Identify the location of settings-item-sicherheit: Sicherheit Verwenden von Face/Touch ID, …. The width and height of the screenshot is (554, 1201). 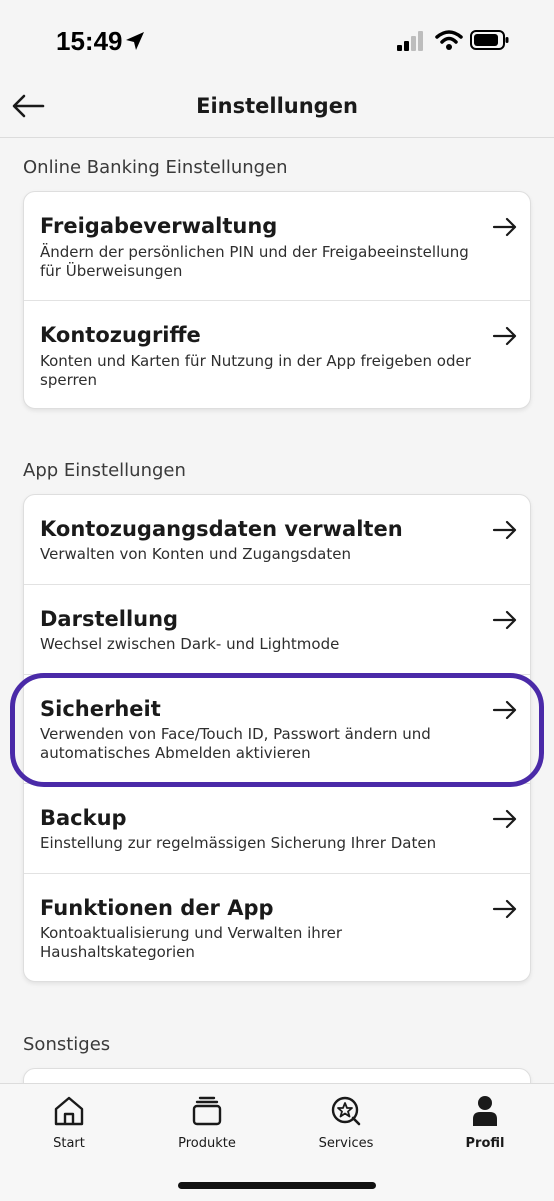
(277, 729).